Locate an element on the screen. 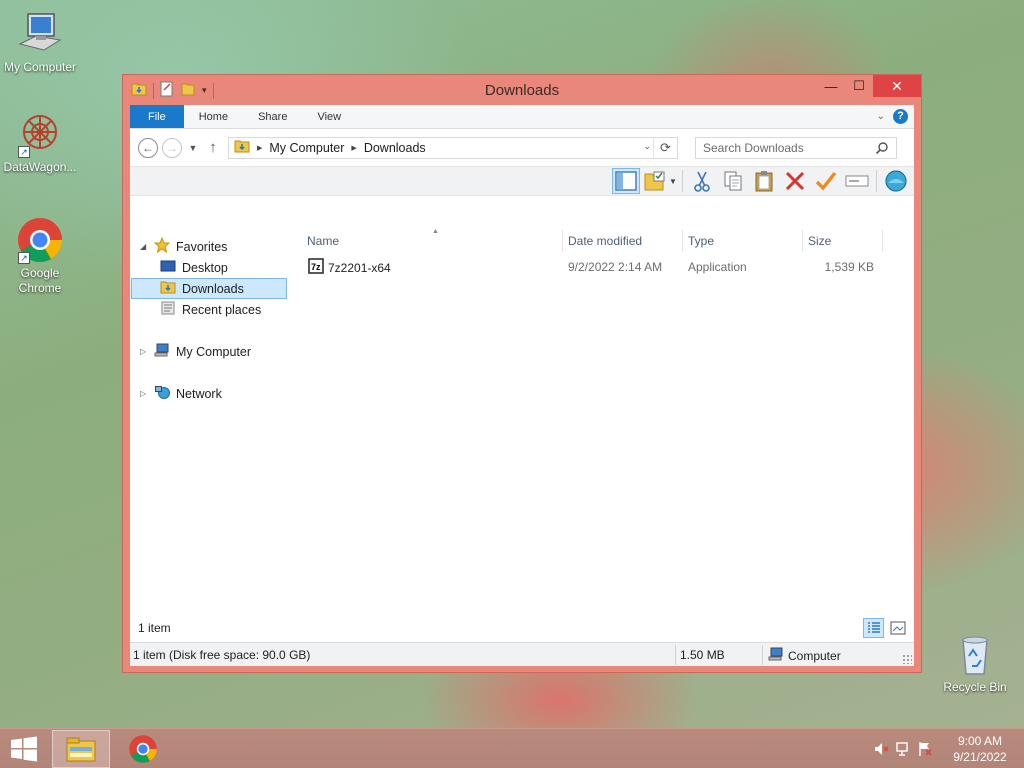  tree-item-favorites: ◢ Favorites is located at coordinates (183, 246).